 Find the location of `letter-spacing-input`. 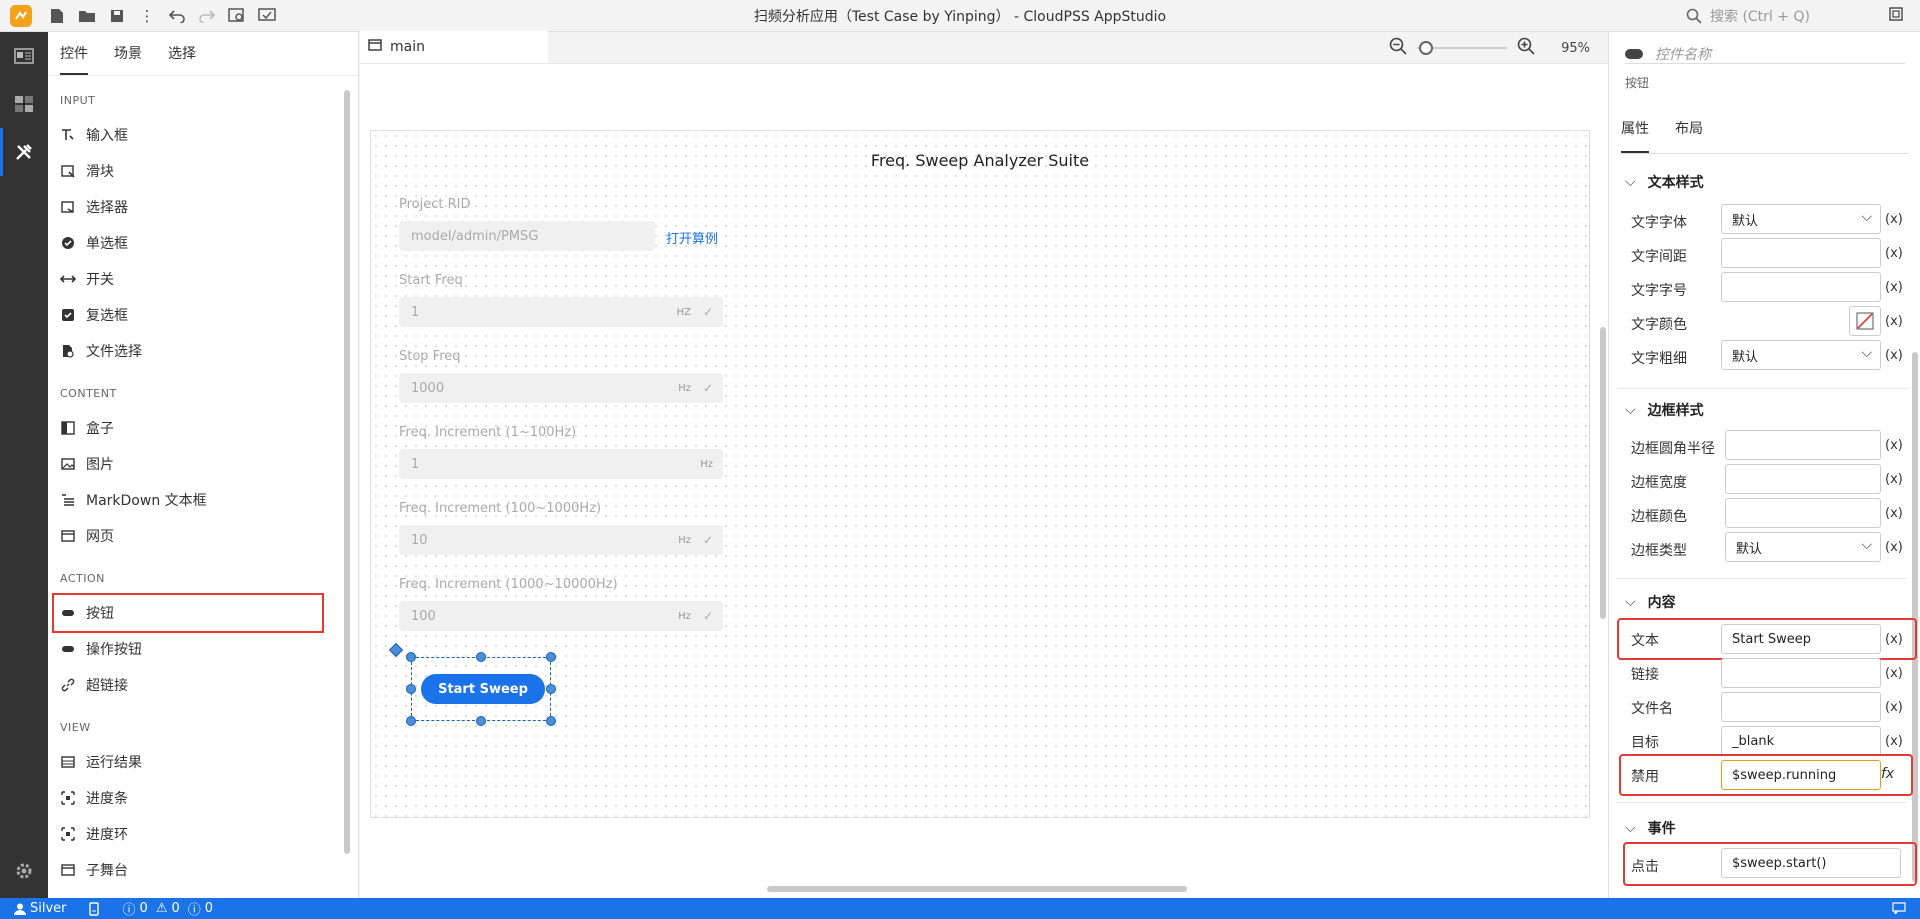

letter-spacing-input is located at coordinates (1801, 253).